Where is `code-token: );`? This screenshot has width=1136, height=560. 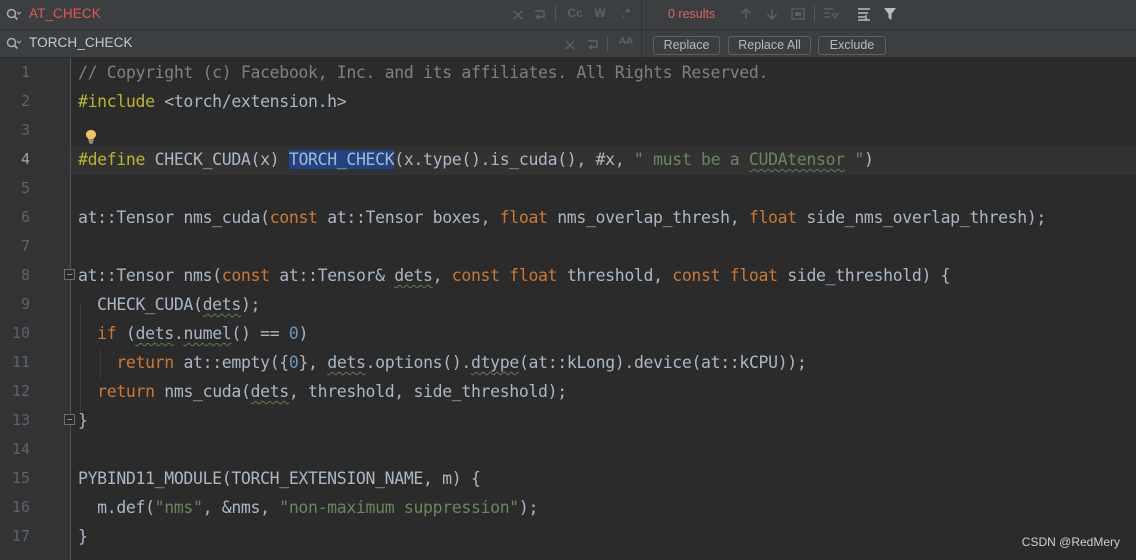 code-token: ); is located at coordinates (250, 304).